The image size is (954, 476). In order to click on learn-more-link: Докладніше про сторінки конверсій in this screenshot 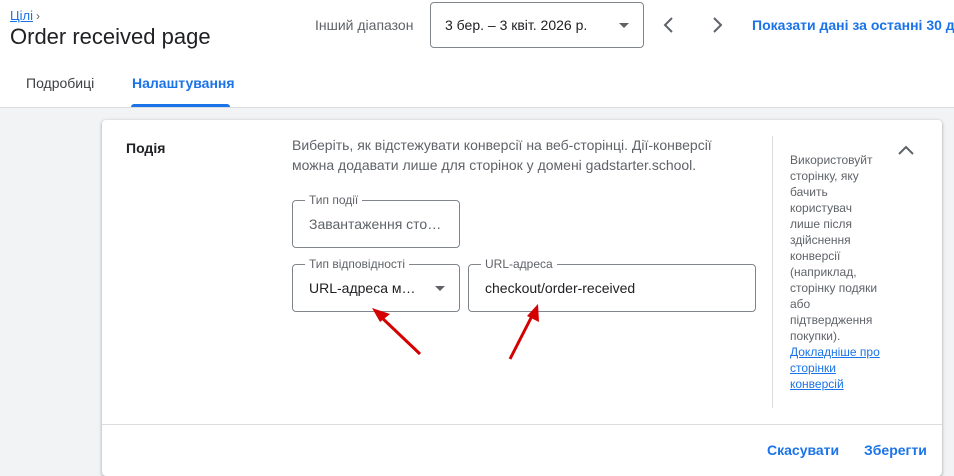, I will do `click(837, 368)`.